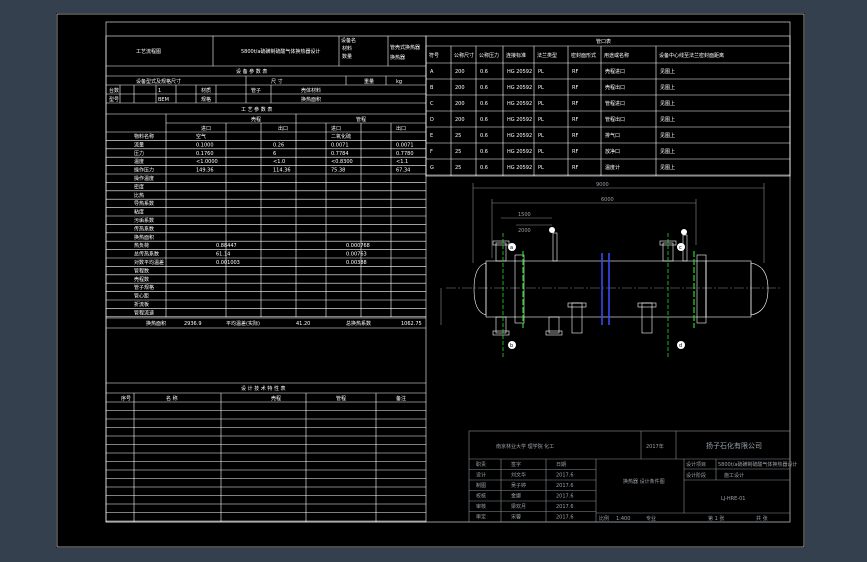  What do you see at coordinates (397, 57) in the screenshot?
I see `header-right-c: 换热器` at bounding box center [397, 57].